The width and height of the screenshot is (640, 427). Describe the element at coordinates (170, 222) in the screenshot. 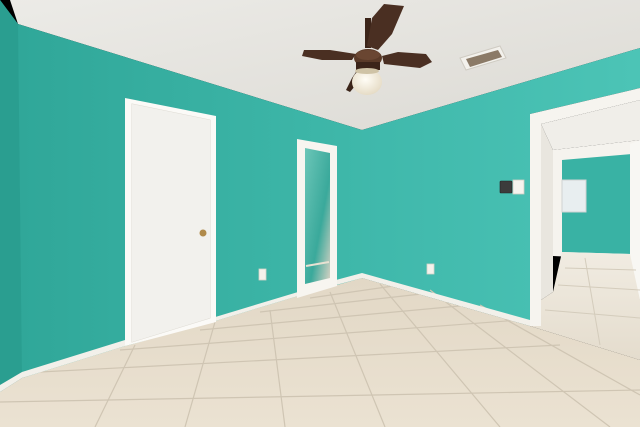

I see `closed-white-door` at that location.